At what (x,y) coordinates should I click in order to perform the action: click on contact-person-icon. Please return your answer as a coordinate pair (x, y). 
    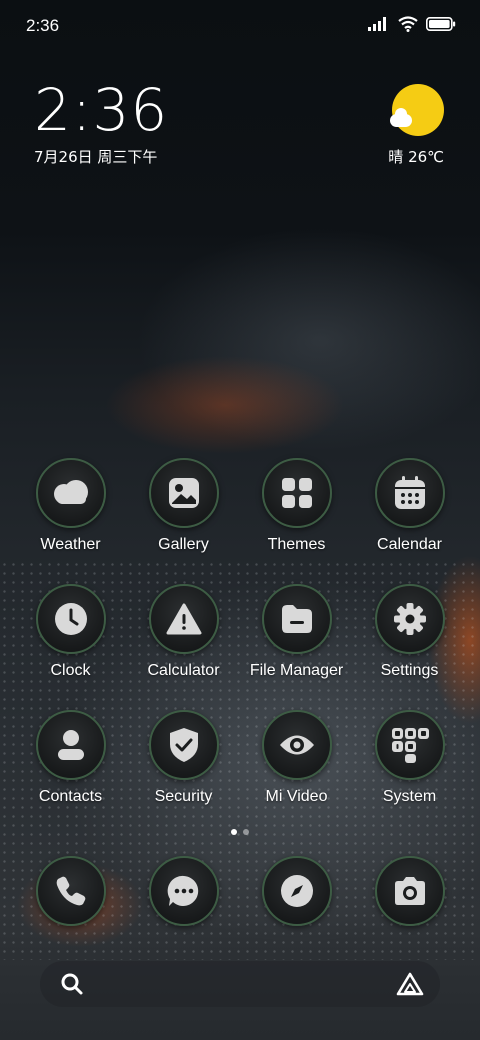
    Looking at the image, I should click on (70, 745).